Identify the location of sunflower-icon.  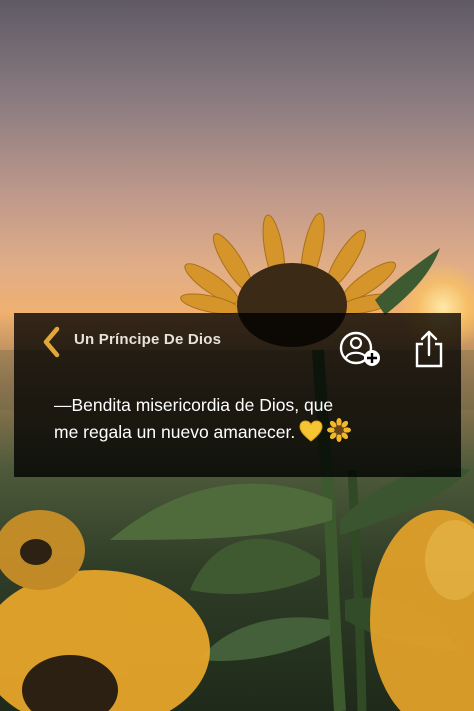
(339, 433).